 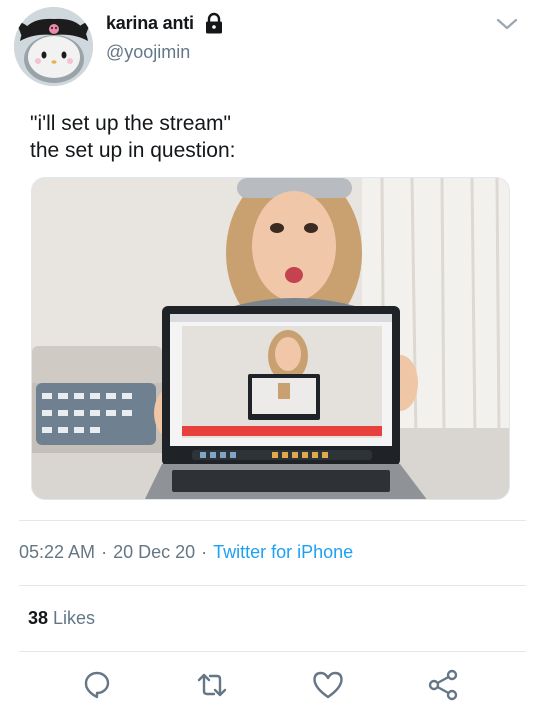 I want to click on avatar, so click(x=53, y=46).